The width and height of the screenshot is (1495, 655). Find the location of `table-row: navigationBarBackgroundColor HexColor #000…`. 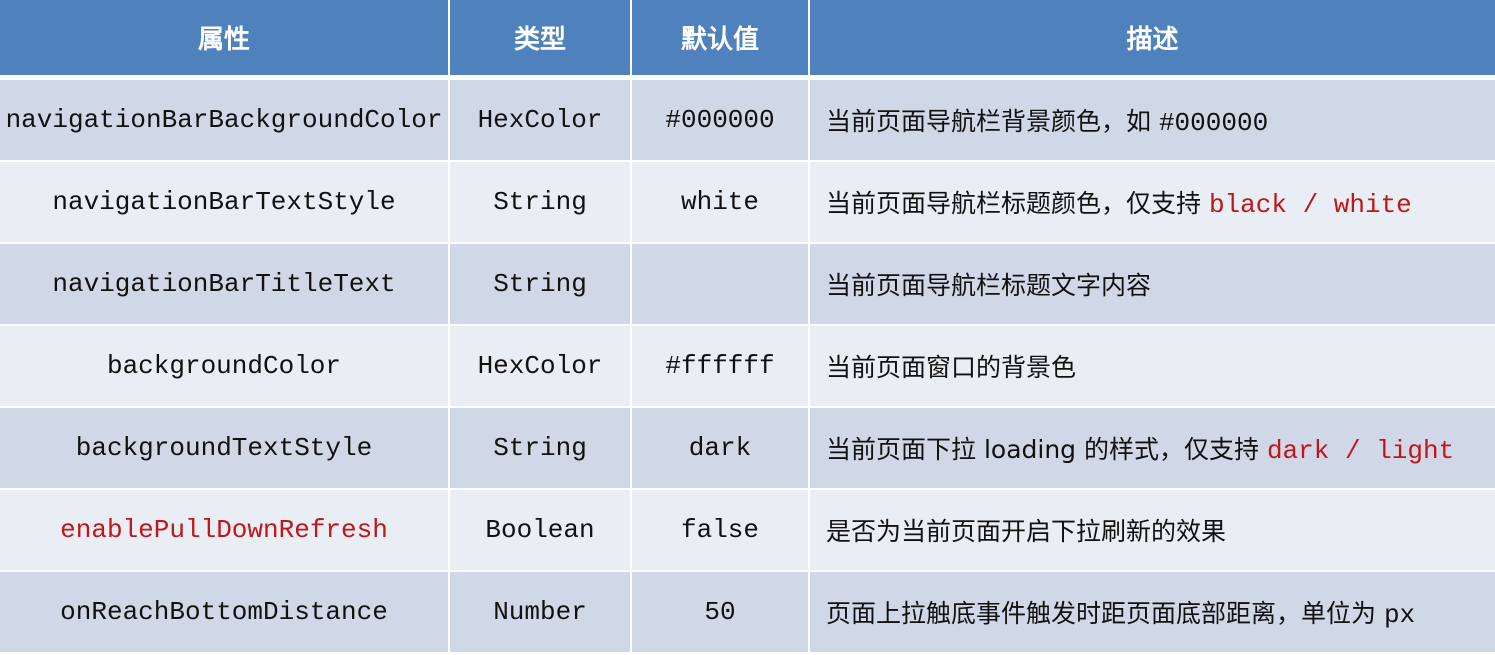

table-row: navigationBarBackgroundColor HexColor #000… is located at coordinates (747, 119).